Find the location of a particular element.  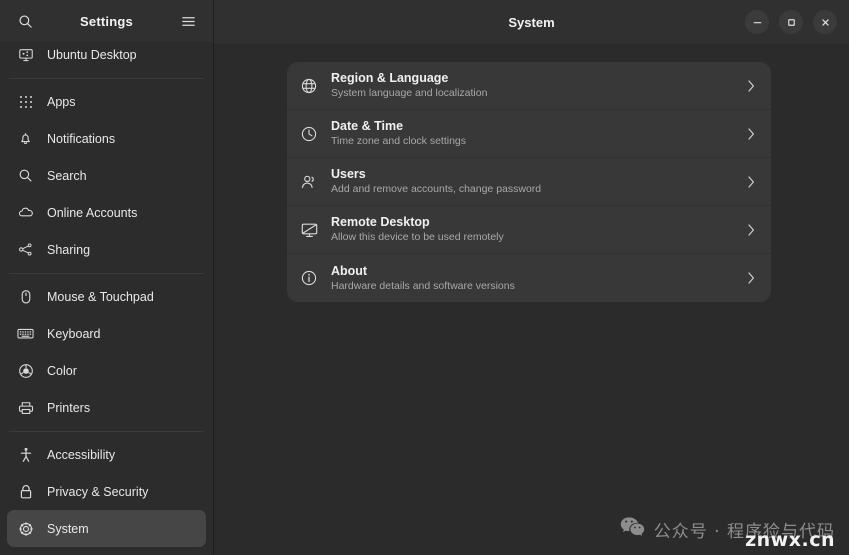

sidebar-item-online-accounts: Online Accounts is located at coordinates (106, 212).